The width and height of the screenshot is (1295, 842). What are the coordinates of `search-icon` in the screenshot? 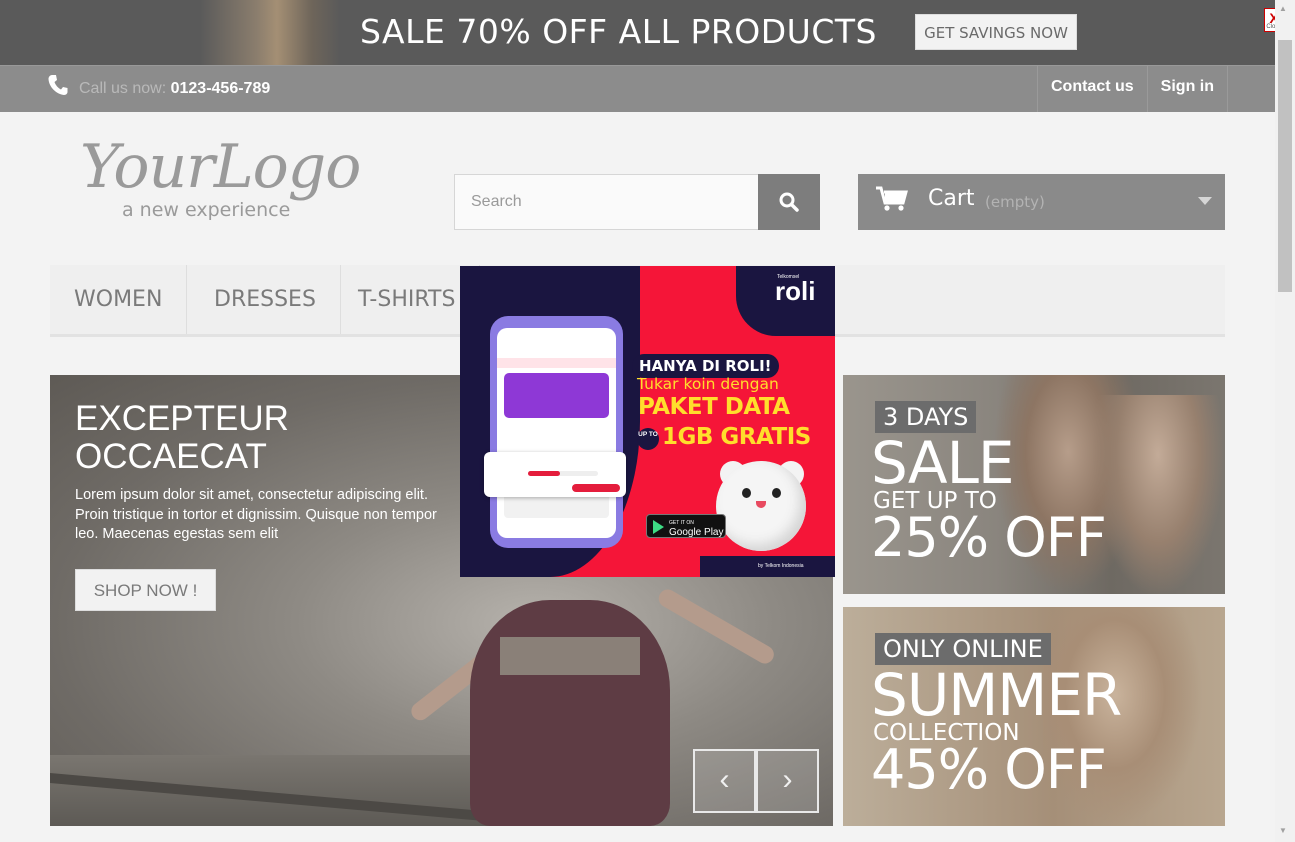 It's located at (789, 202).